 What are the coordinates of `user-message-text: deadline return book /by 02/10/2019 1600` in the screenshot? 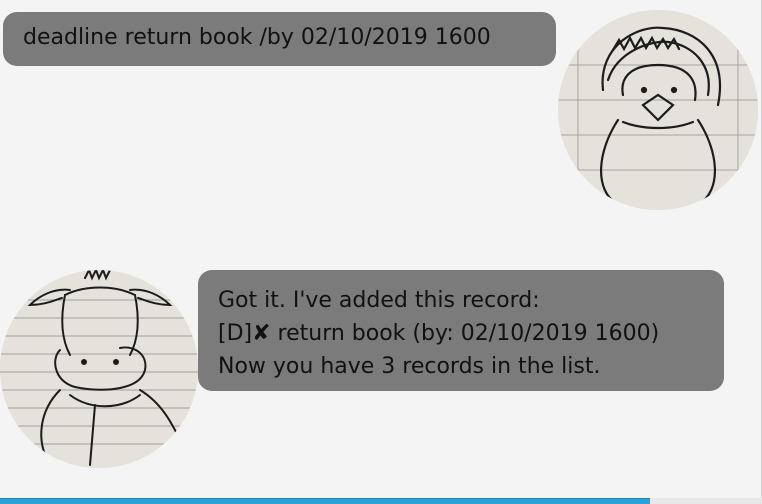 It's located at (257, 37).